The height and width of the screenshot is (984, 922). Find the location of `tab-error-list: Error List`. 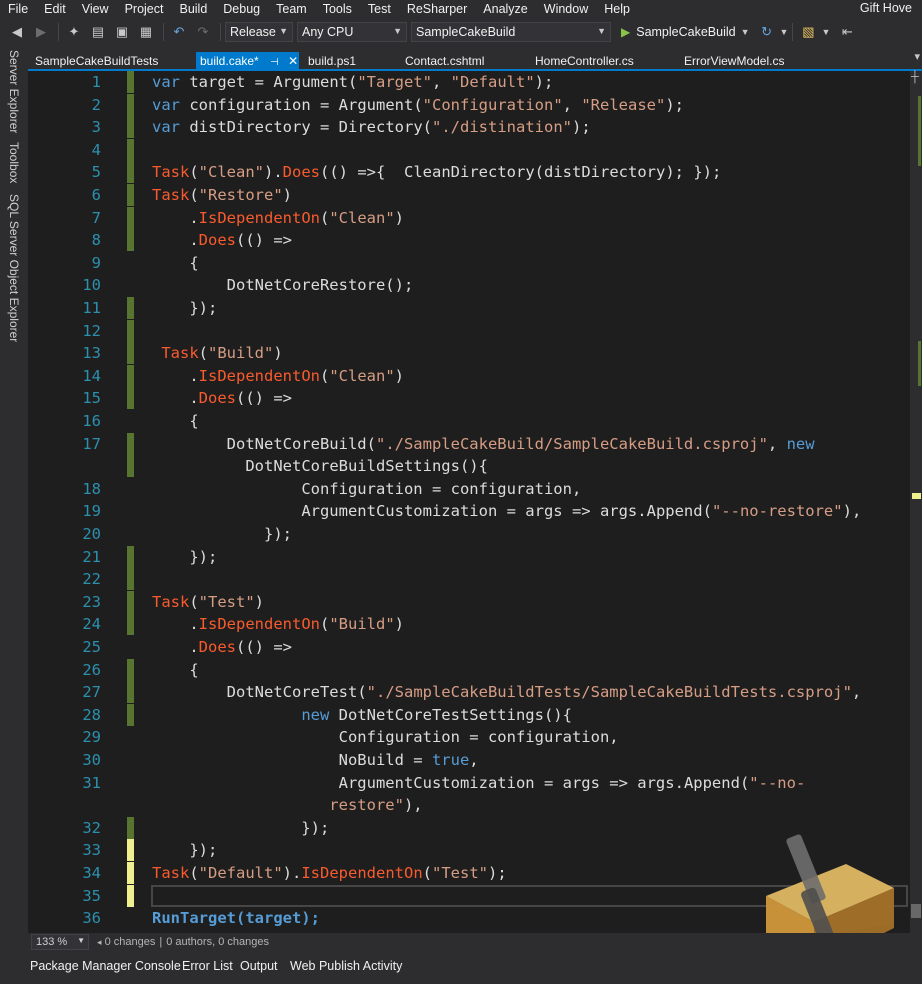

tab-error-list: Error List is located at coordinates (207, 966).